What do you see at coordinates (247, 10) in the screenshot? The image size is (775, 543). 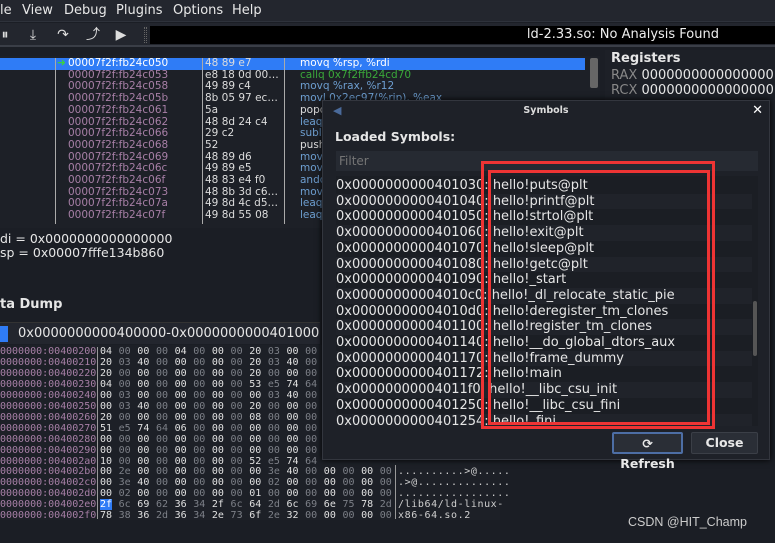 I see `menu-help: Help` at bounding box center [247, 10].